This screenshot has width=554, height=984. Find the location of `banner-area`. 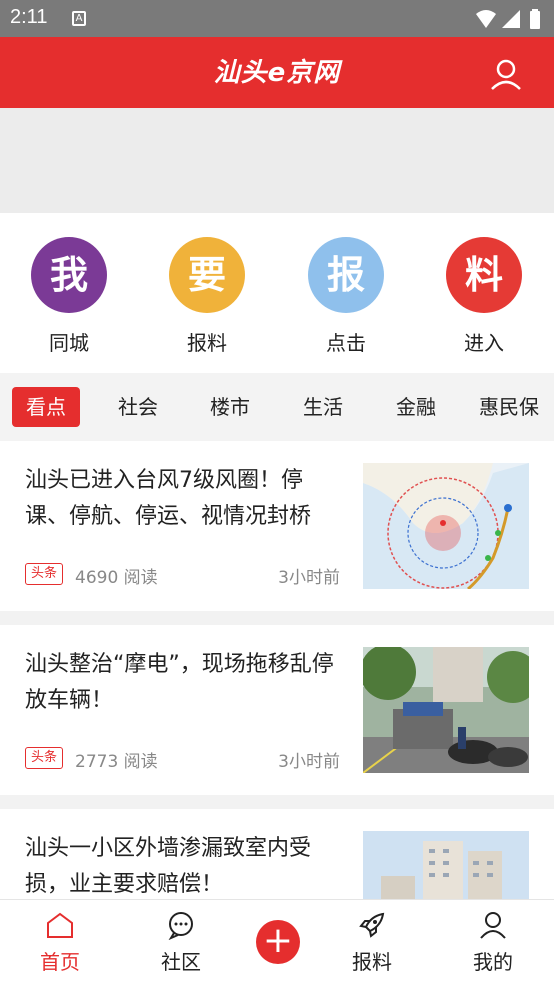

banner-area is located at coordinates (277, 160).